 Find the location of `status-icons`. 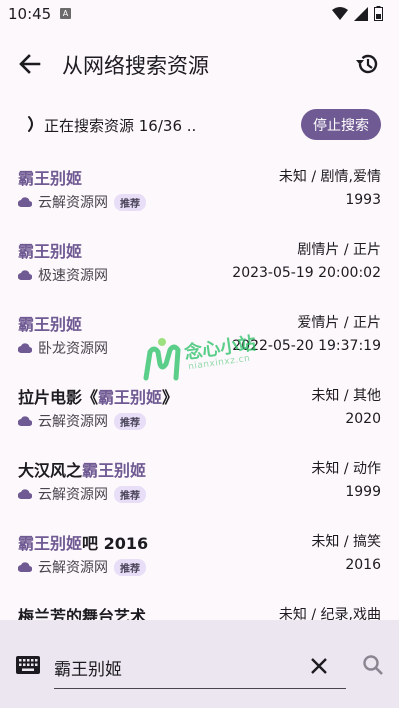

status-icons is located at coordinates (357, 13).